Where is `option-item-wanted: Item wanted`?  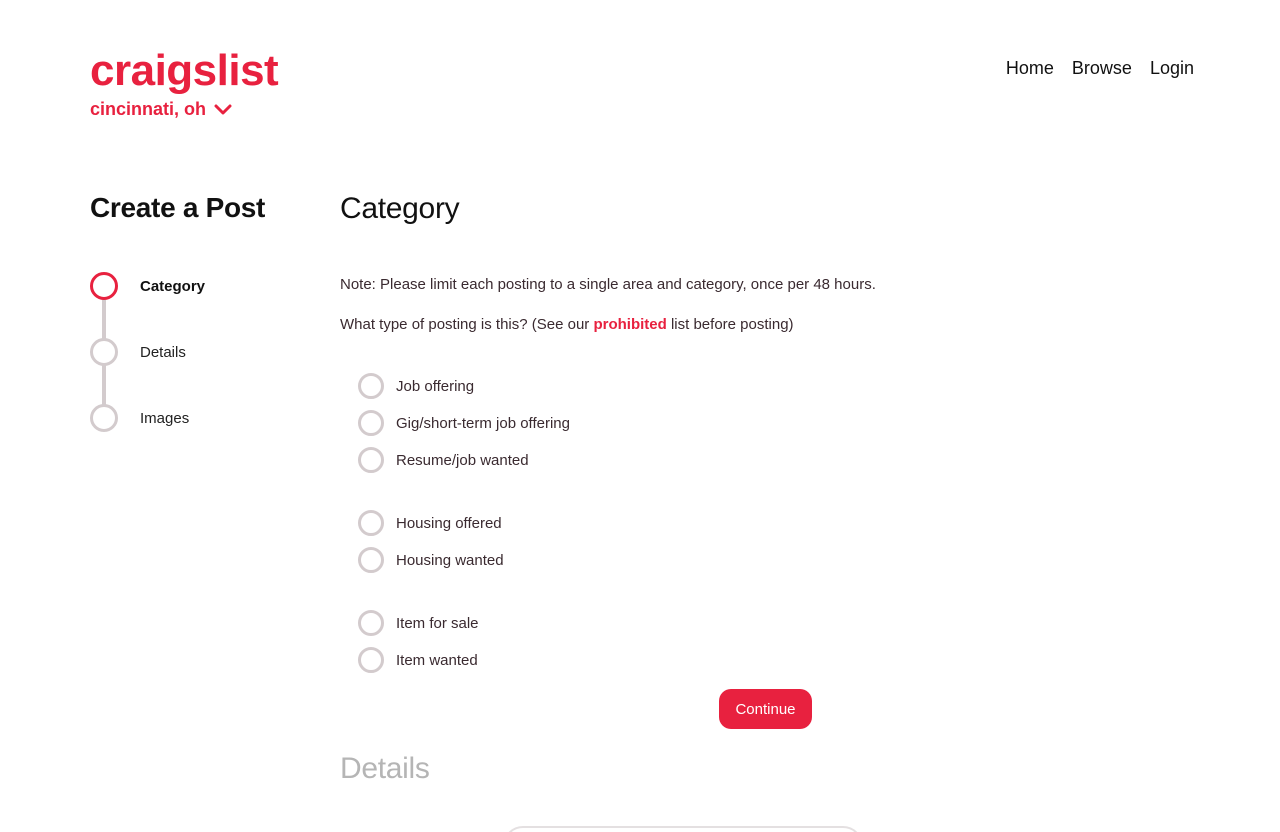 option-item-wanted: Item wanted is located at coordinates (418, 660).